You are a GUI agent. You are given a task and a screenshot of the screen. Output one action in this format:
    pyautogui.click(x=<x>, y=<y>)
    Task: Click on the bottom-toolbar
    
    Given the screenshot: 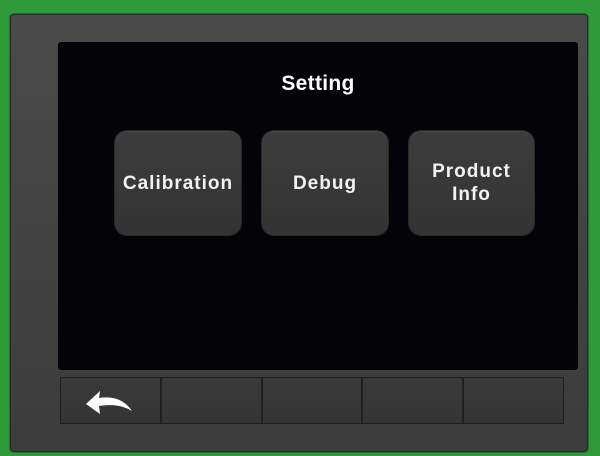 What is the action you would take?
    pyautogui.click(x=312, y=400)
    